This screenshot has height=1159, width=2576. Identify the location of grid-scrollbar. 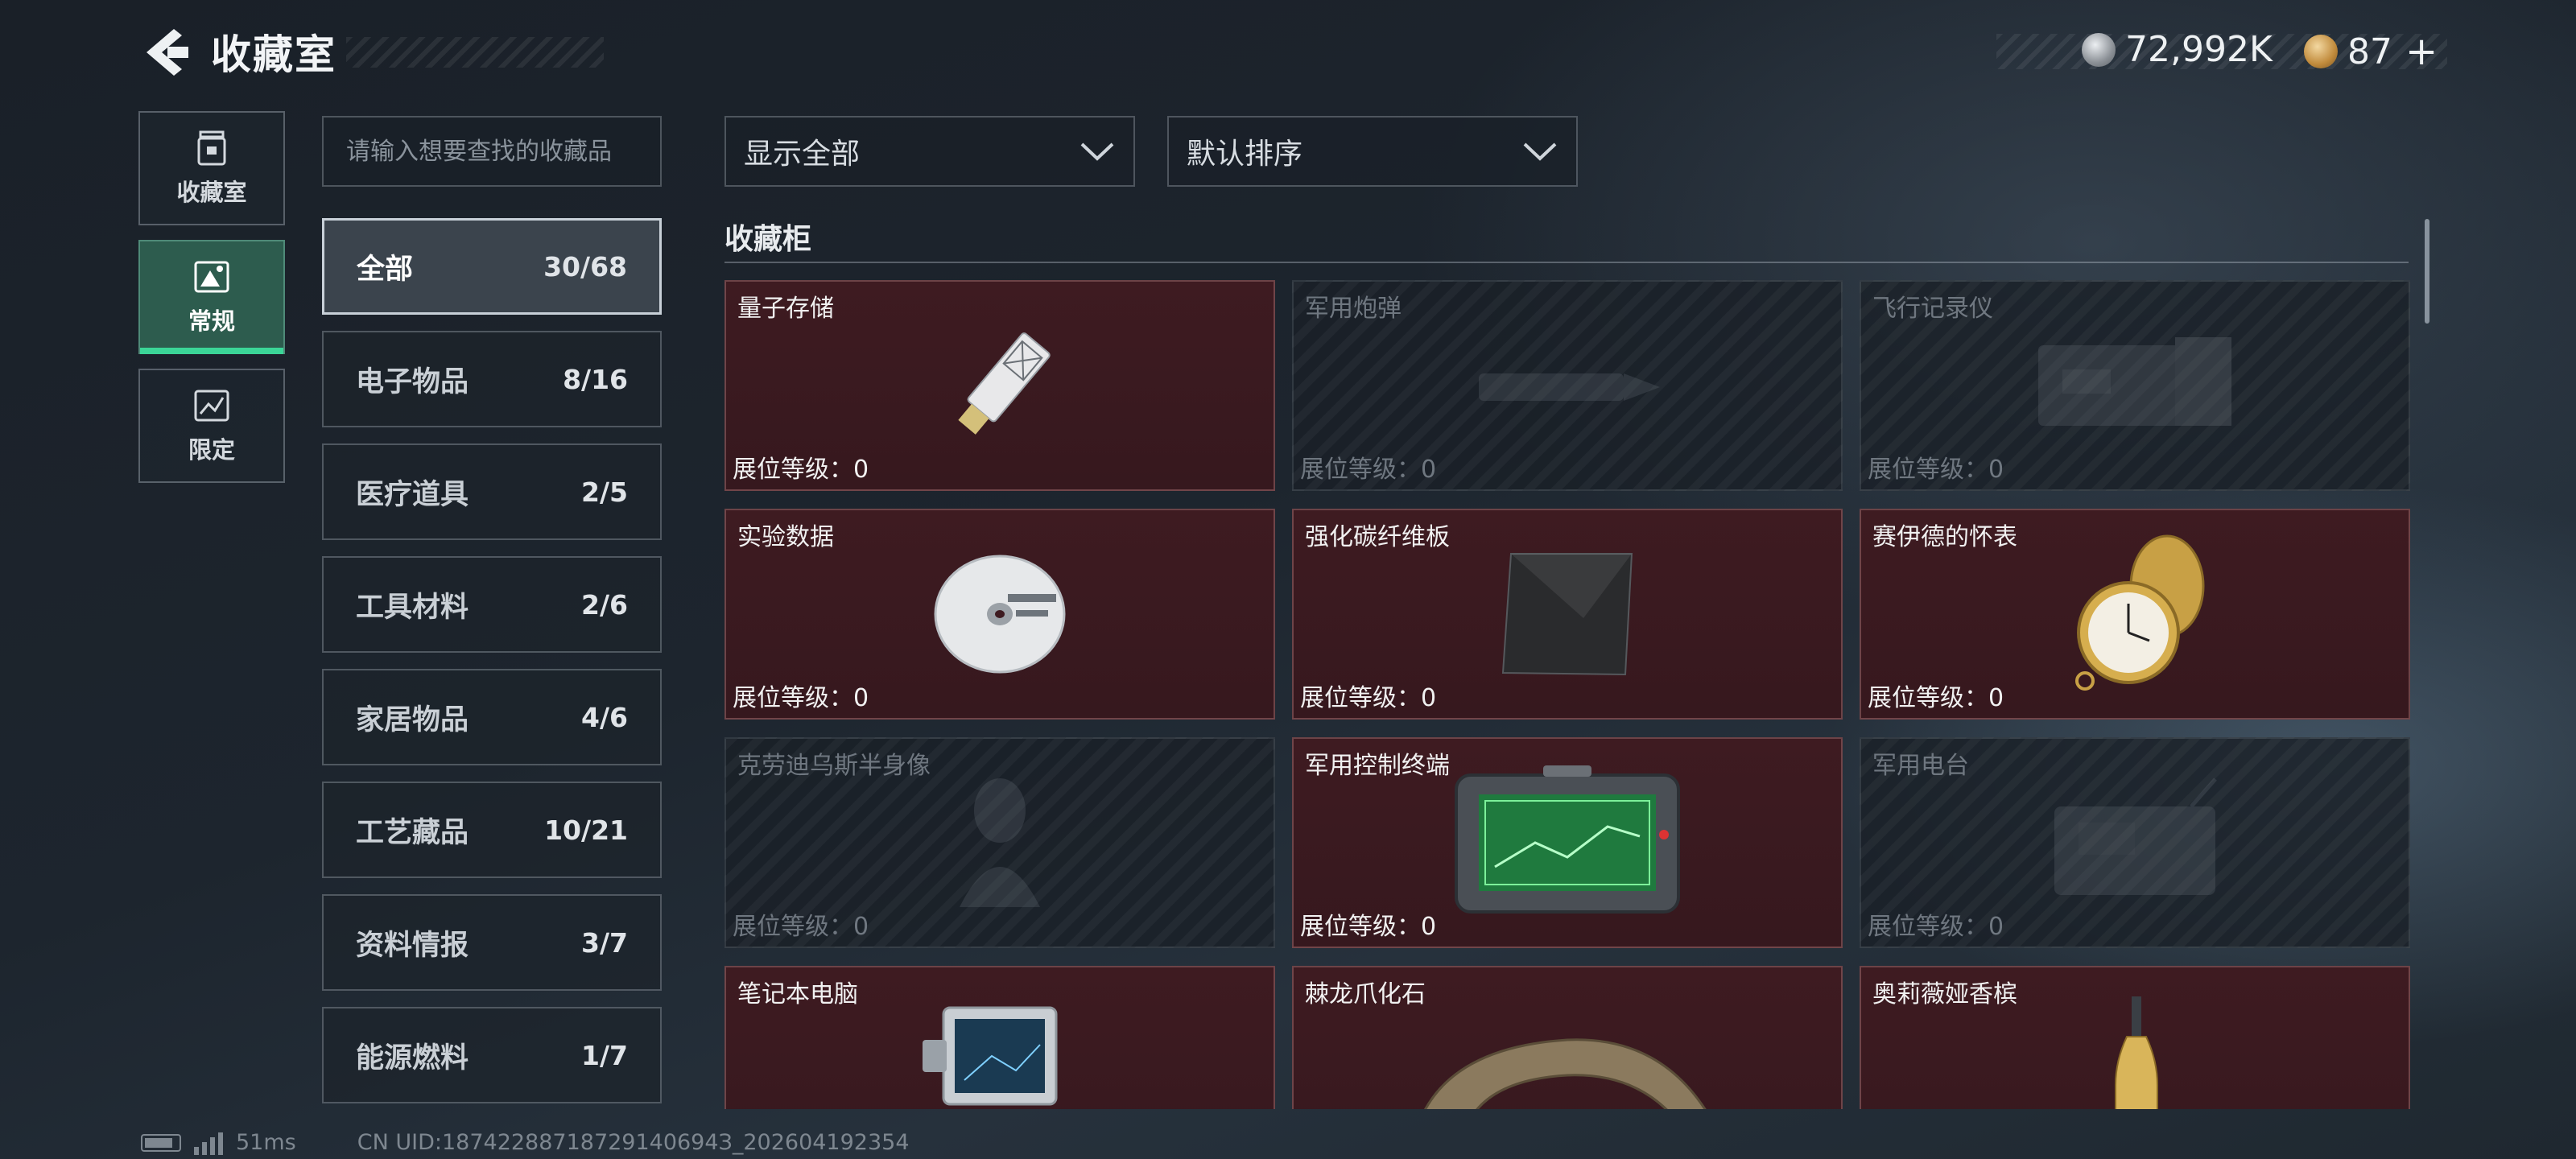
(2427, 271).